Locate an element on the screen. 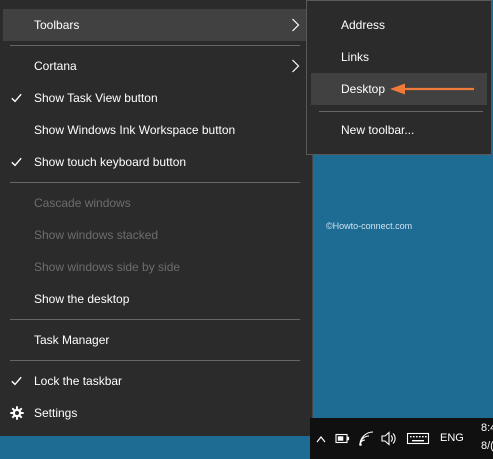 This screenshot has width=493, height=459. submenu-item-label: Links is located at coordinates (355, 57).